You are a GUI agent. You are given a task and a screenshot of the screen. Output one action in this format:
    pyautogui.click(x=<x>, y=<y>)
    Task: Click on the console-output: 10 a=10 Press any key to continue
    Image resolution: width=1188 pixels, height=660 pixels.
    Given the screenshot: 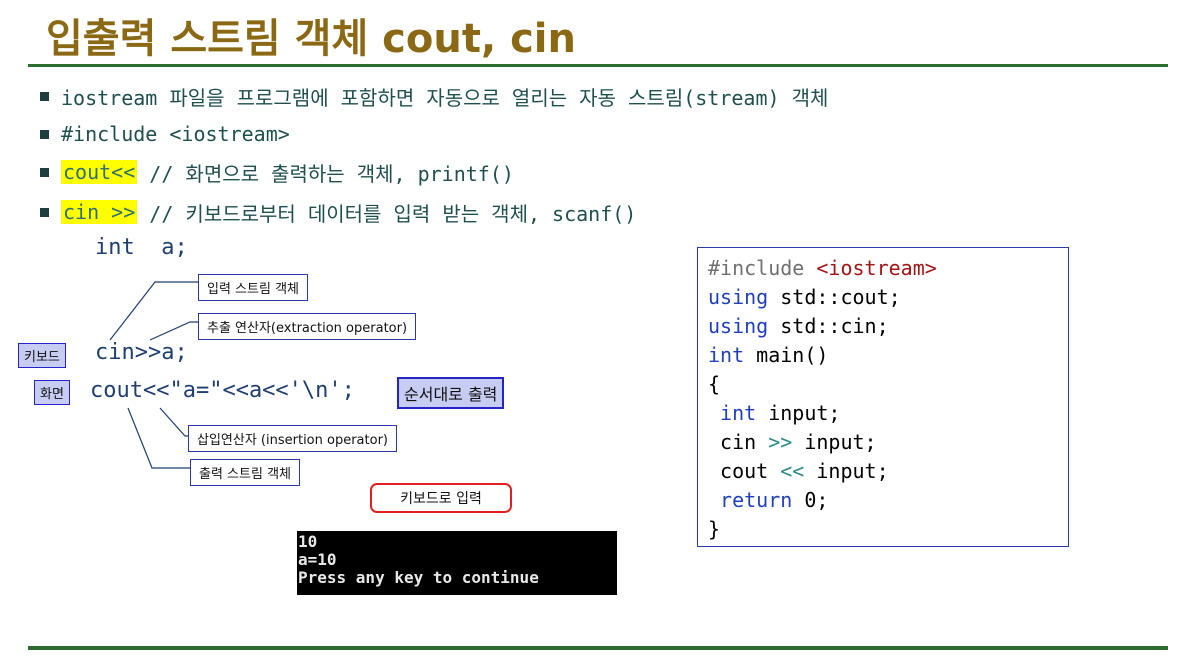 What is the action you would take?
    pyautogui.click(x=457, y=563)
    